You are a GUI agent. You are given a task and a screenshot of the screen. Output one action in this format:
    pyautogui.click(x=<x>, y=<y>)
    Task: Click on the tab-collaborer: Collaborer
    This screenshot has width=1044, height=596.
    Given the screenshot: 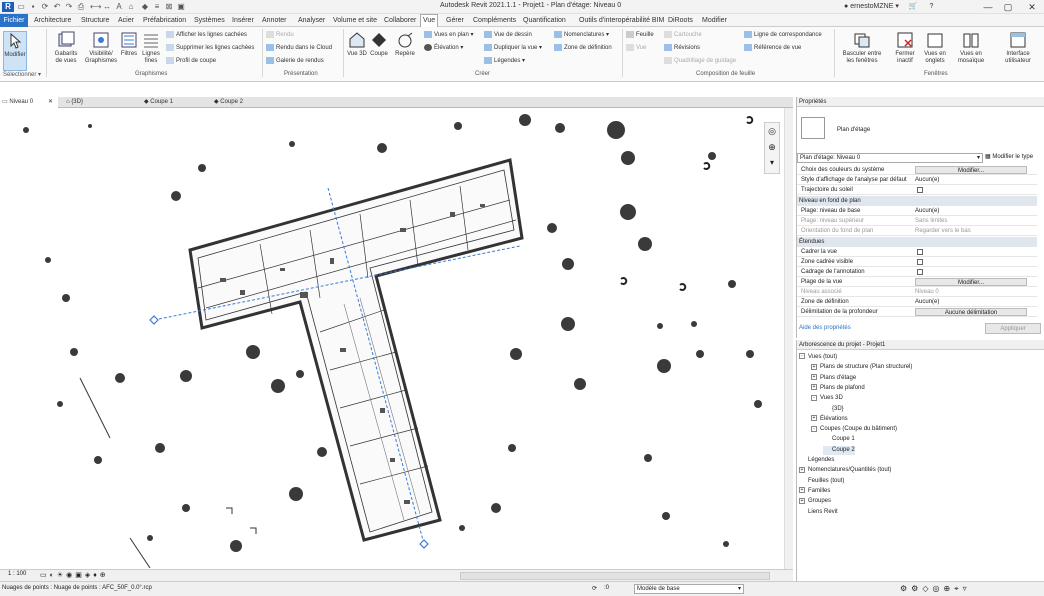 What is the action you would take?
    pyautogui.click(x=400, y=20)
    